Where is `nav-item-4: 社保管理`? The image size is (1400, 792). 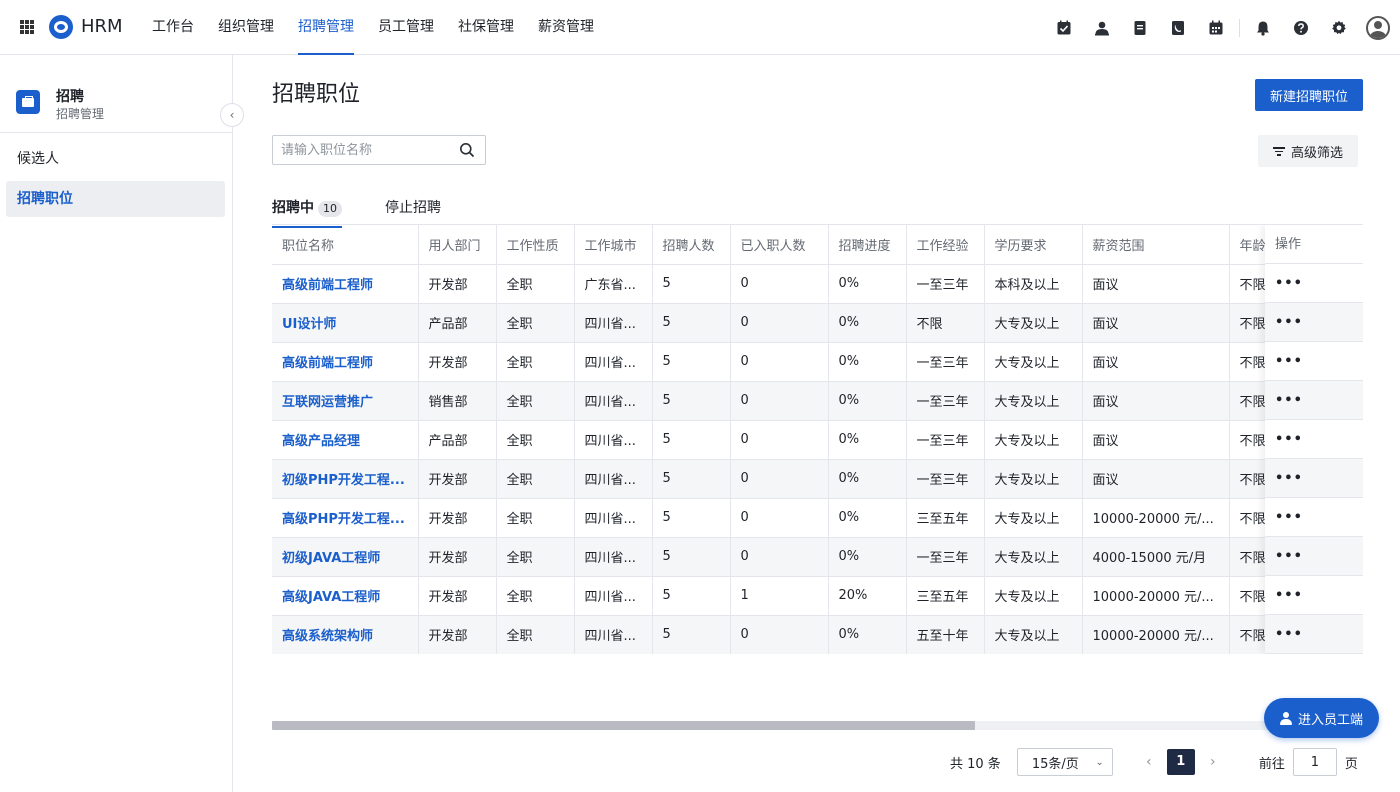 nav-item-4: 社保管理 is located at coordinates (486, 27).